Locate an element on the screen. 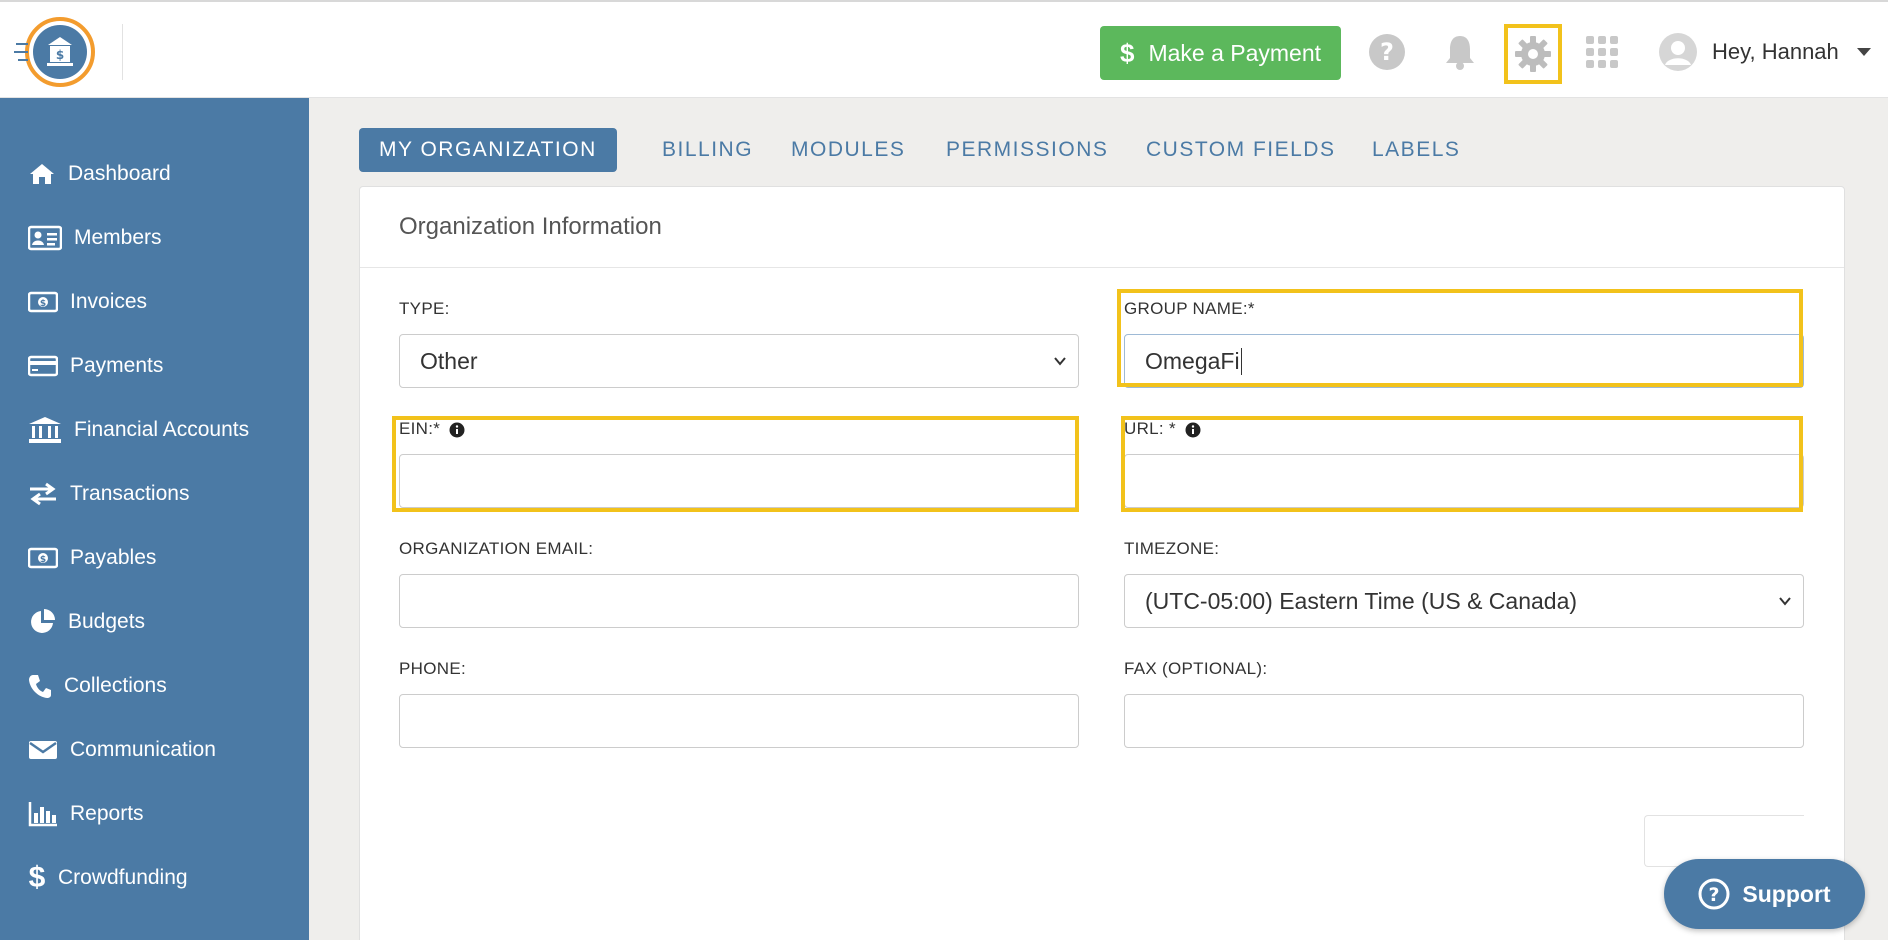 This screenshot has height=940, width=1888. bell-icon is located at coordinates (1460, 52).